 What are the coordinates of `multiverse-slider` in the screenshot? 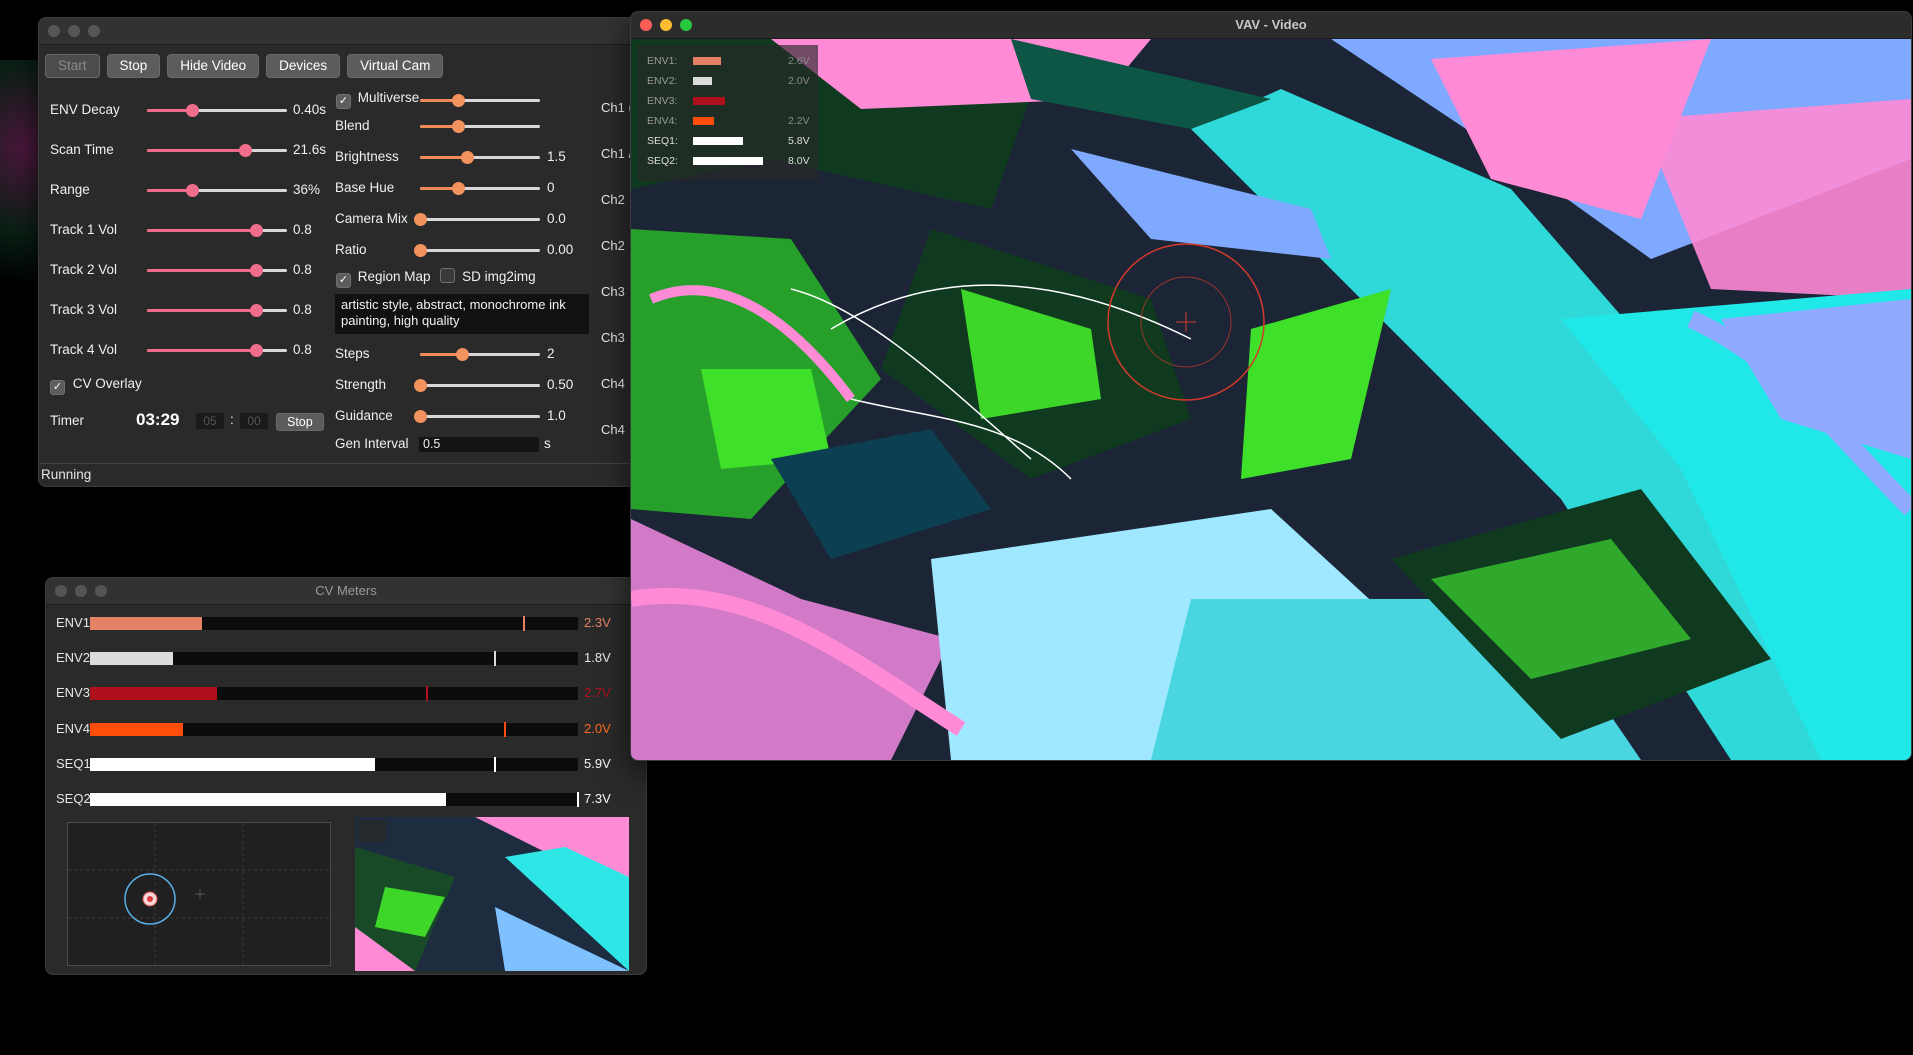 It's located at (480, 100).